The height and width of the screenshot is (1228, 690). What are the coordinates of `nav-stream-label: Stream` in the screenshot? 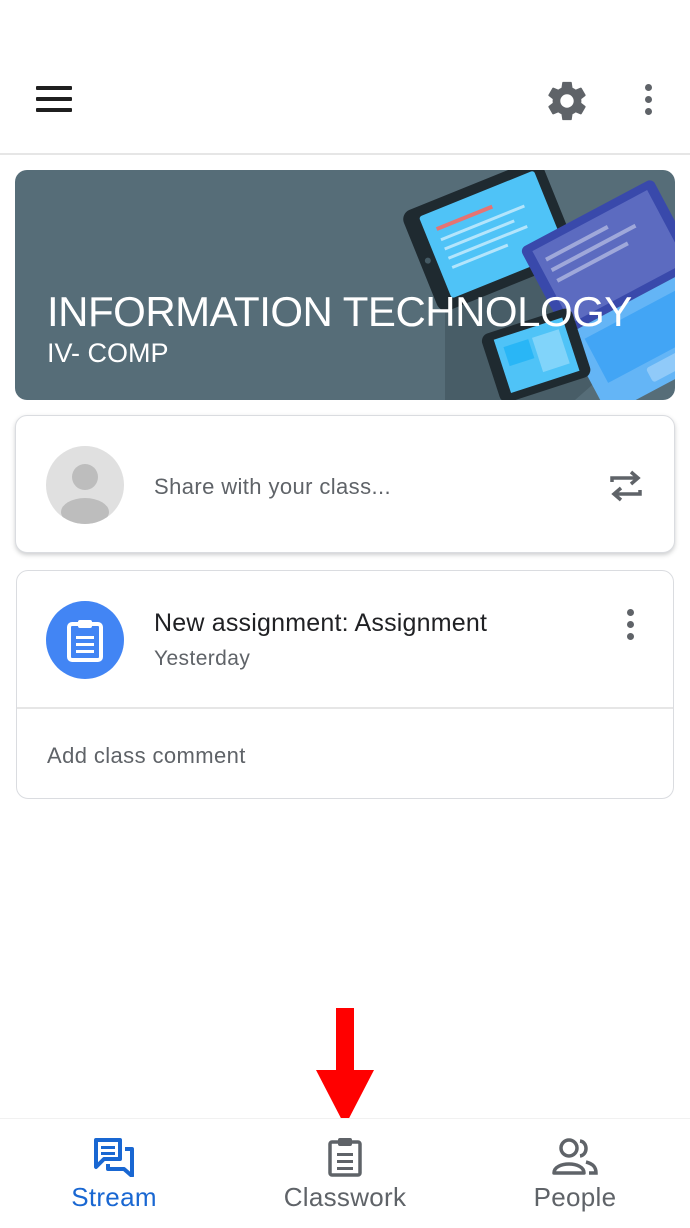 It's located at (114, 1197).